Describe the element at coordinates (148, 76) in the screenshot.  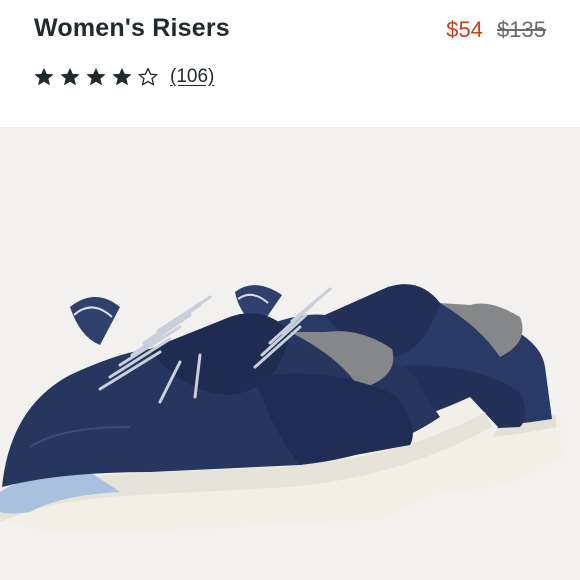
I see `star-empty-icon` at that location.